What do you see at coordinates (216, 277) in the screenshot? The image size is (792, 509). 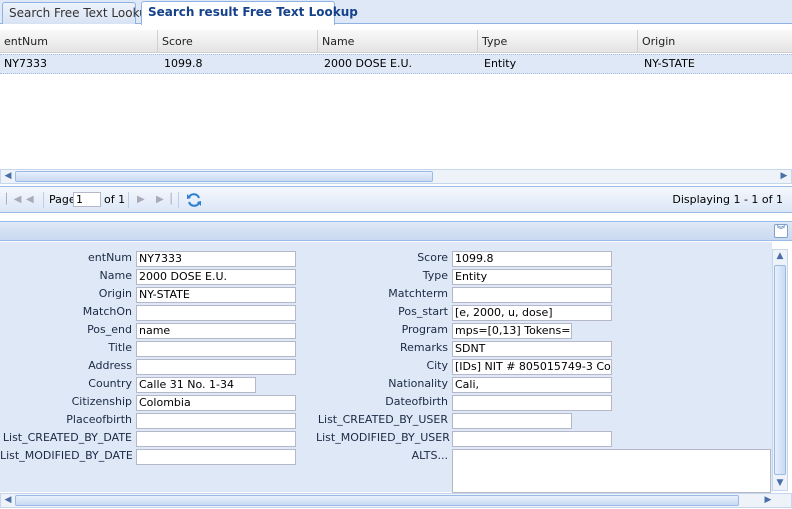 I see `name-field: 2000 DOSE E.U.` at bounding box center [216, 277].